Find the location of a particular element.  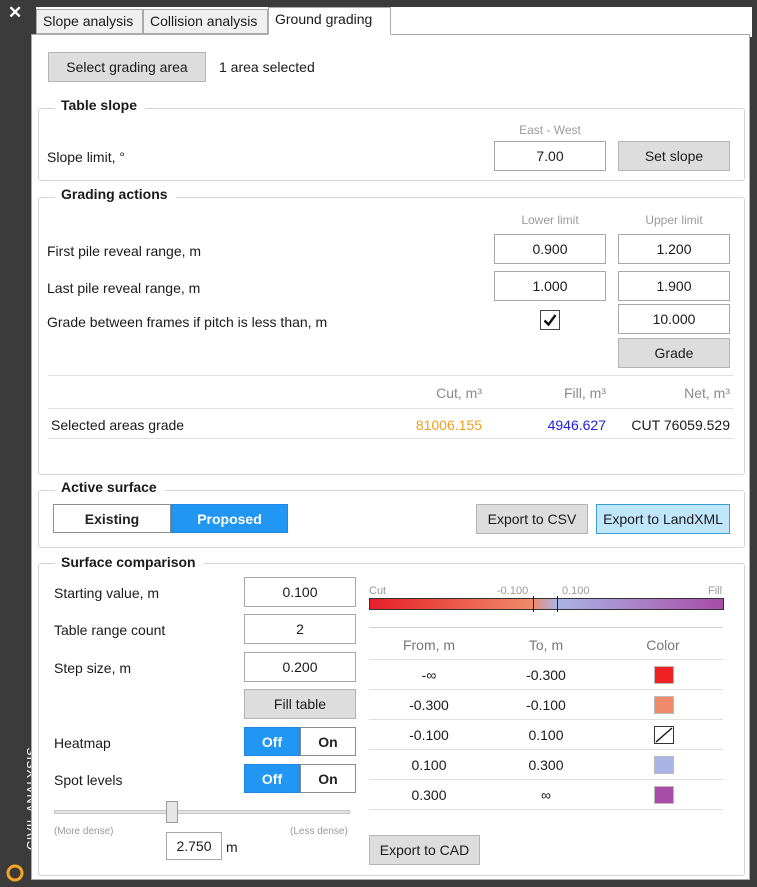

range-row-from: 0.300 is located at coordinates (429, 795).